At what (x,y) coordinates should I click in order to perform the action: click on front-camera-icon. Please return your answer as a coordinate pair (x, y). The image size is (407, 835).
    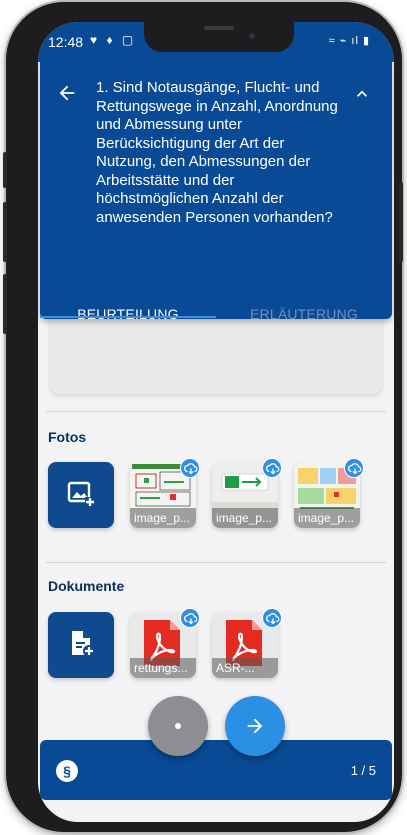
    Looking at the image, I should click on (252, 36).